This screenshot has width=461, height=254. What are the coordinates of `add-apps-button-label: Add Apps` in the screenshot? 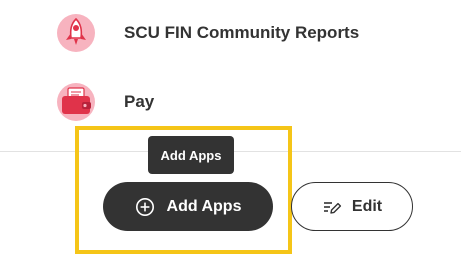 It's located at (204, 206).